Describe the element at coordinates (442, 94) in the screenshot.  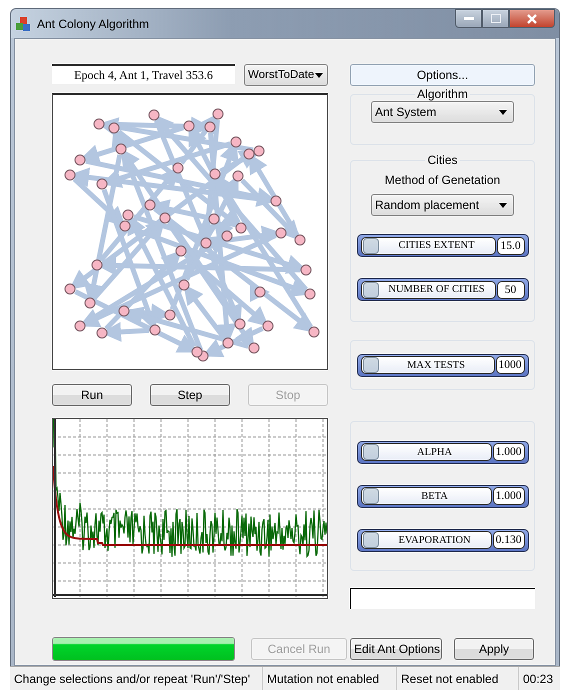
I see `group-title: Algorithm` at that location.